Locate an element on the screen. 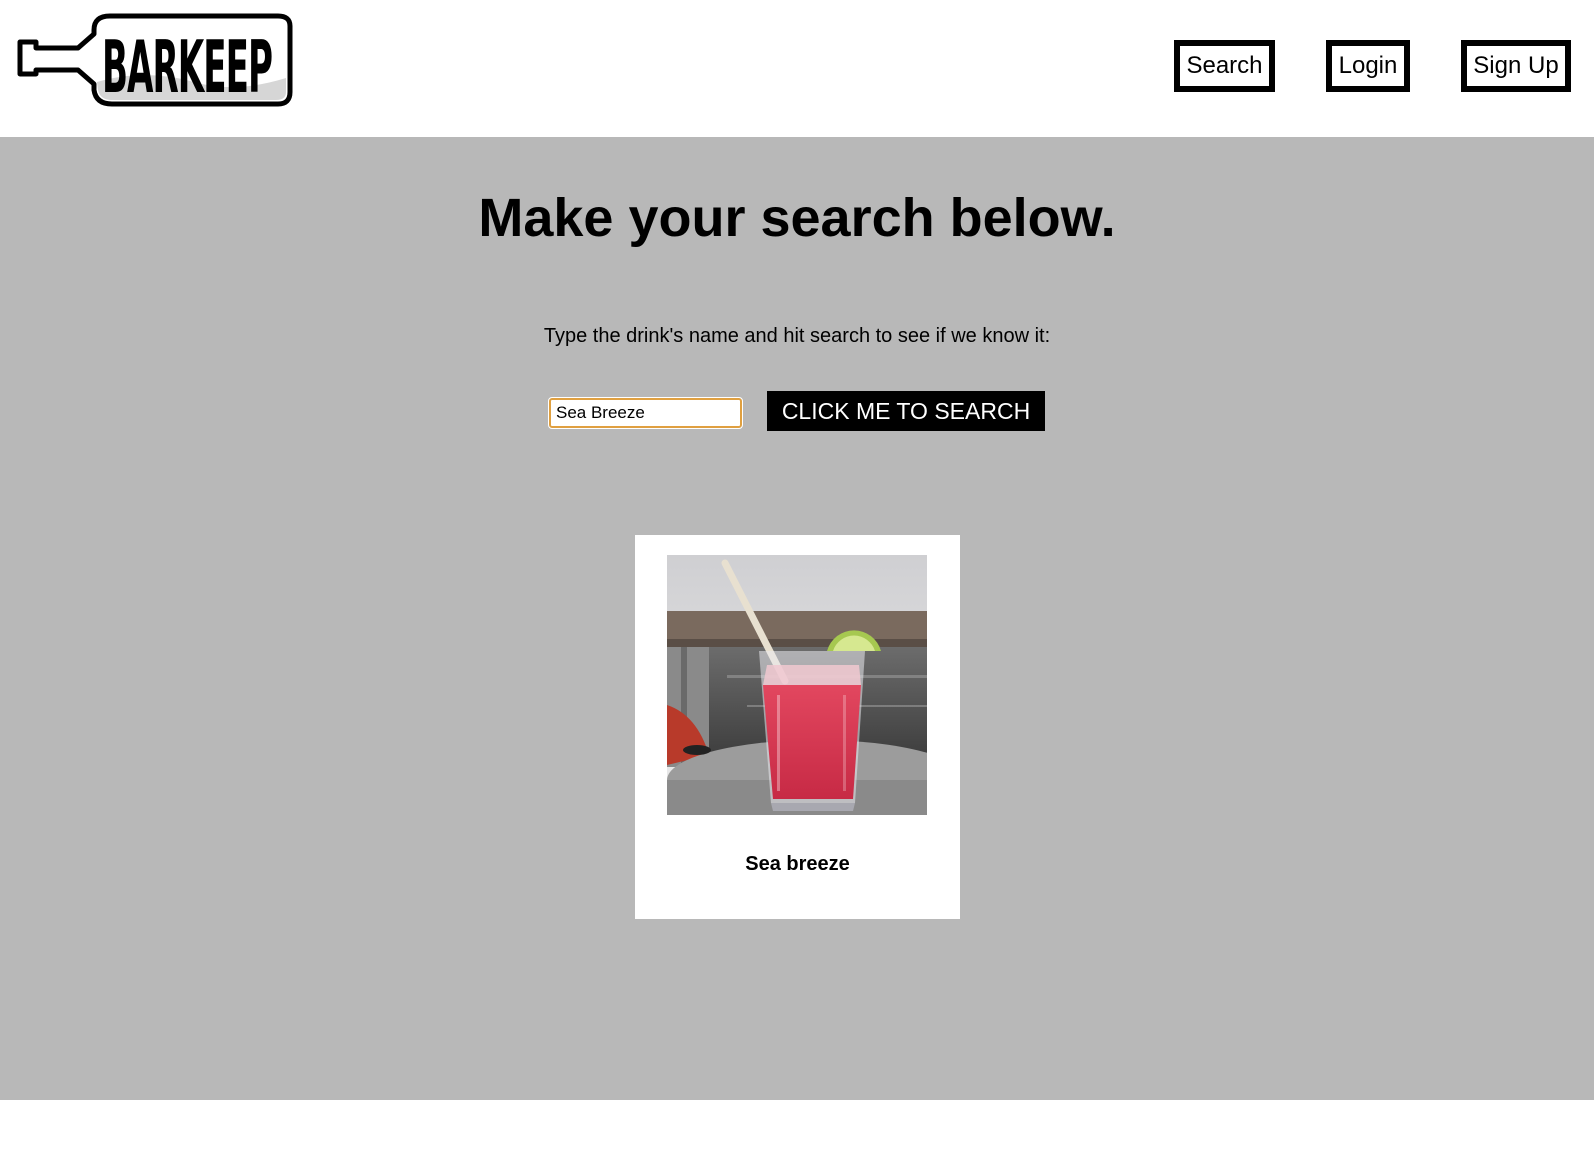 This screenshot has width=1594, height=1156. bottle-logo-icon: BARKEEP is located at coordinates (155, 61).